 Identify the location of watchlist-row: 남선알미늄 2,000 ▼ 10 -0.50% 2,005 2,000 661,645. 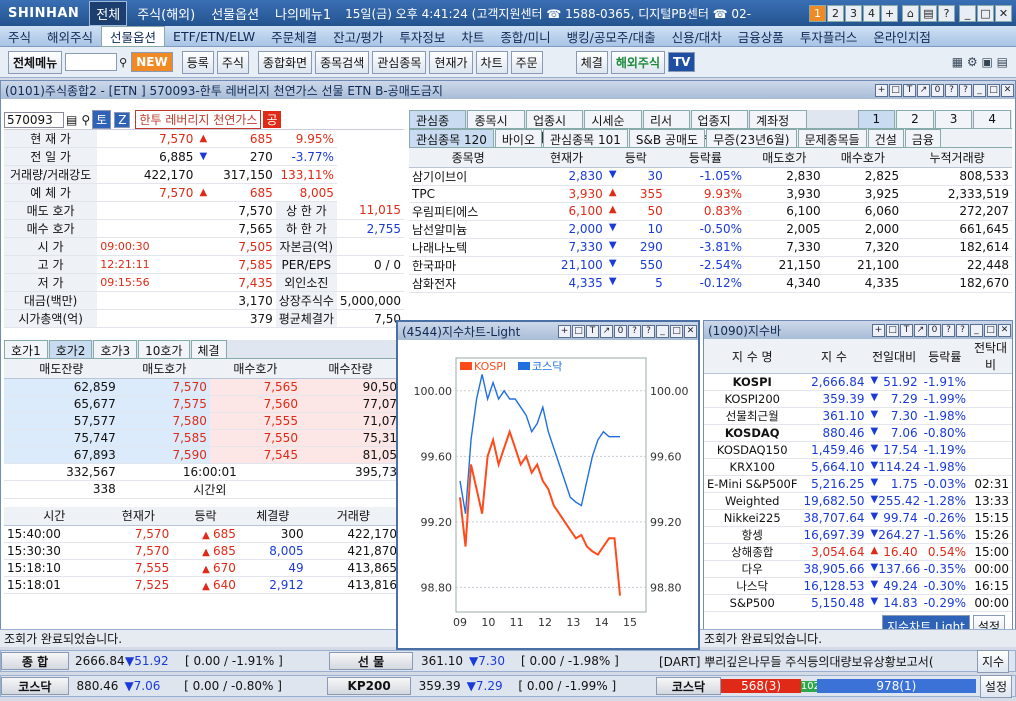
(710, 229).